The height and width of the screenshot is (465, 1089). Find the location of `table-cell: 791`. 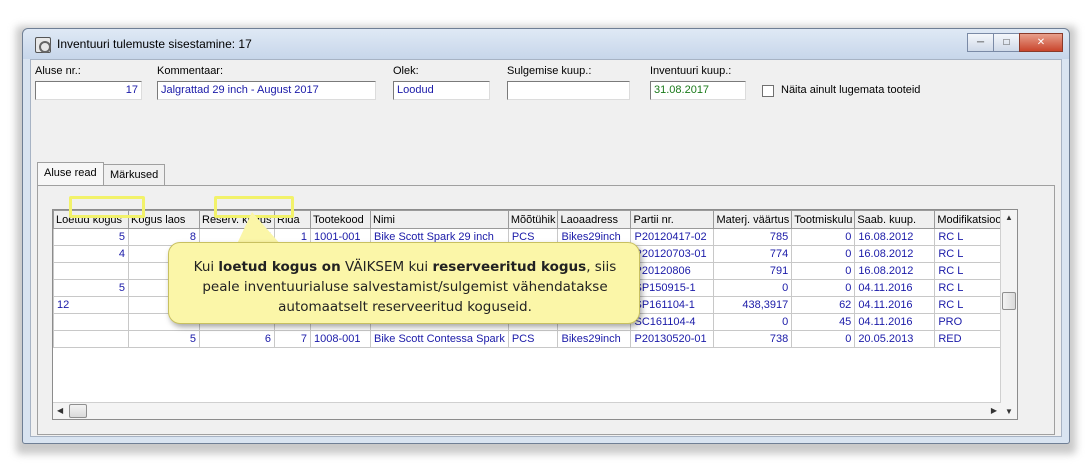

table-cell: 791 is located at coordinates (753, 271).